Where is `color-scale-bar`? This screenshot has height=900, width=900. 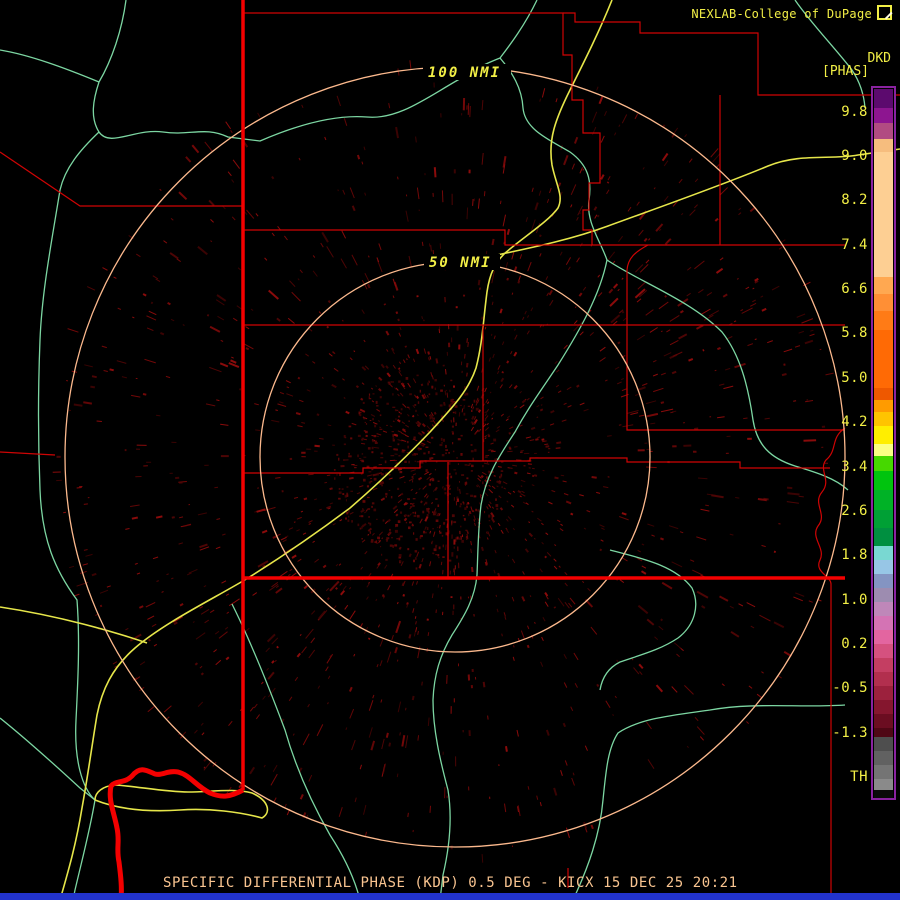
color-scale-bar is located at coordinates (883, 443).